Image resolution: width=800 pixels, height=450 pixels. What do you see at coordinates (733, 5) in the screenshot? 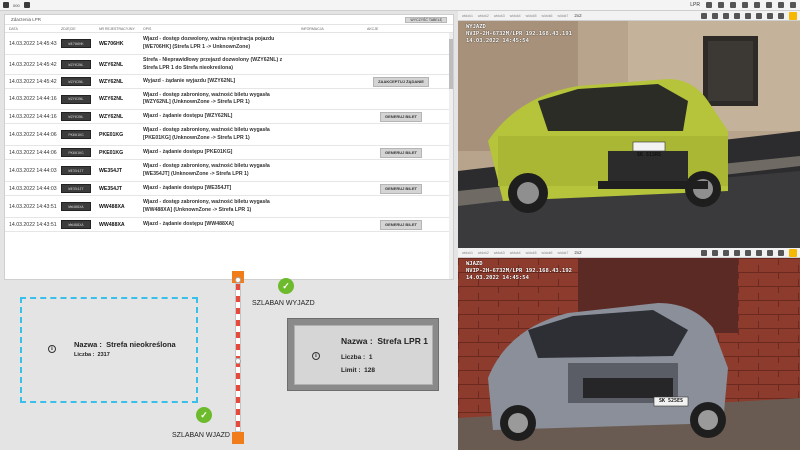
I see `folder-icon` at bounding box center [733, 5].